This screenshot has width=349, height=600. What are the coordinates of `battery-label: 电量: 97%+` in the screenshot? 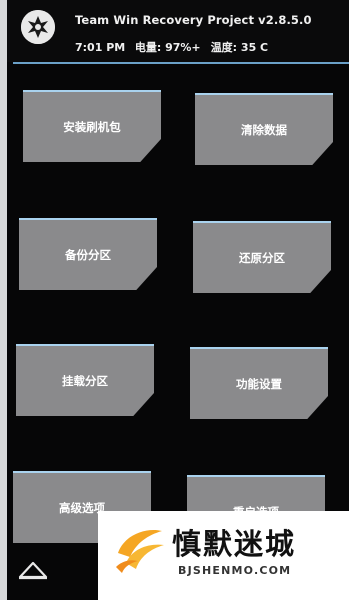 It's located at (167, 47).